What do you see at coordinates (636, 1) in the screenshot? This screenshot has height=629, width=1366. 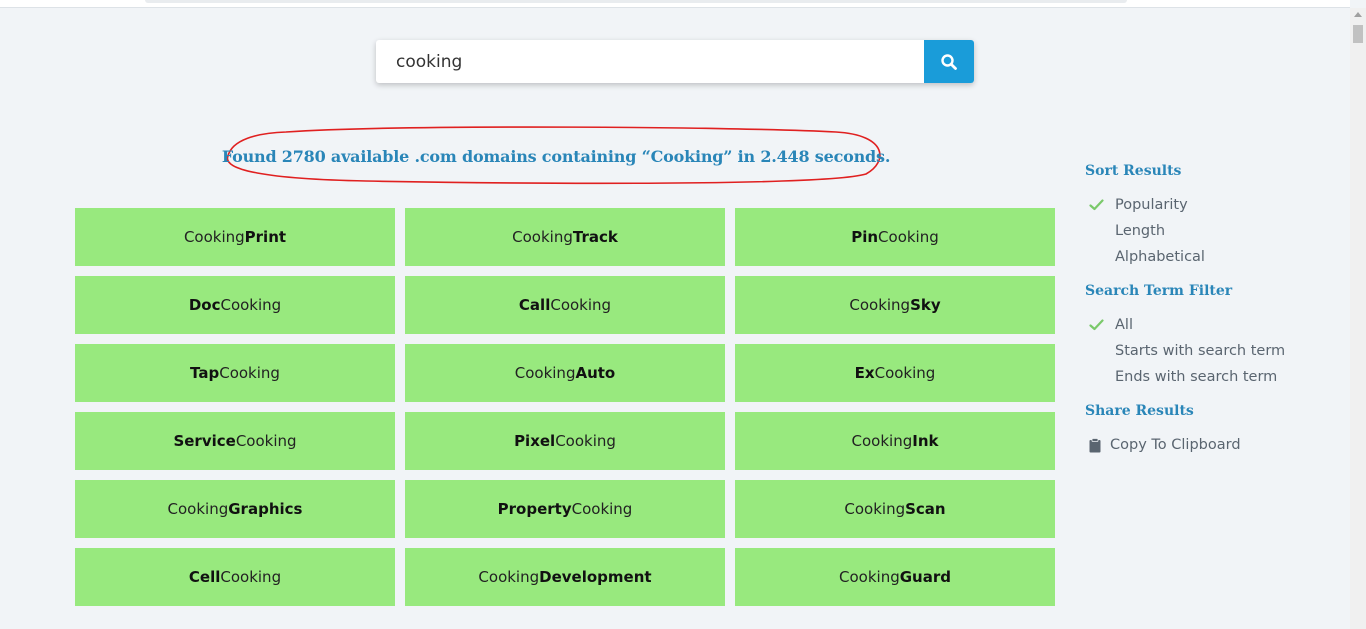 I see `tab-strip-shadow` at bounding box center [636, 1].